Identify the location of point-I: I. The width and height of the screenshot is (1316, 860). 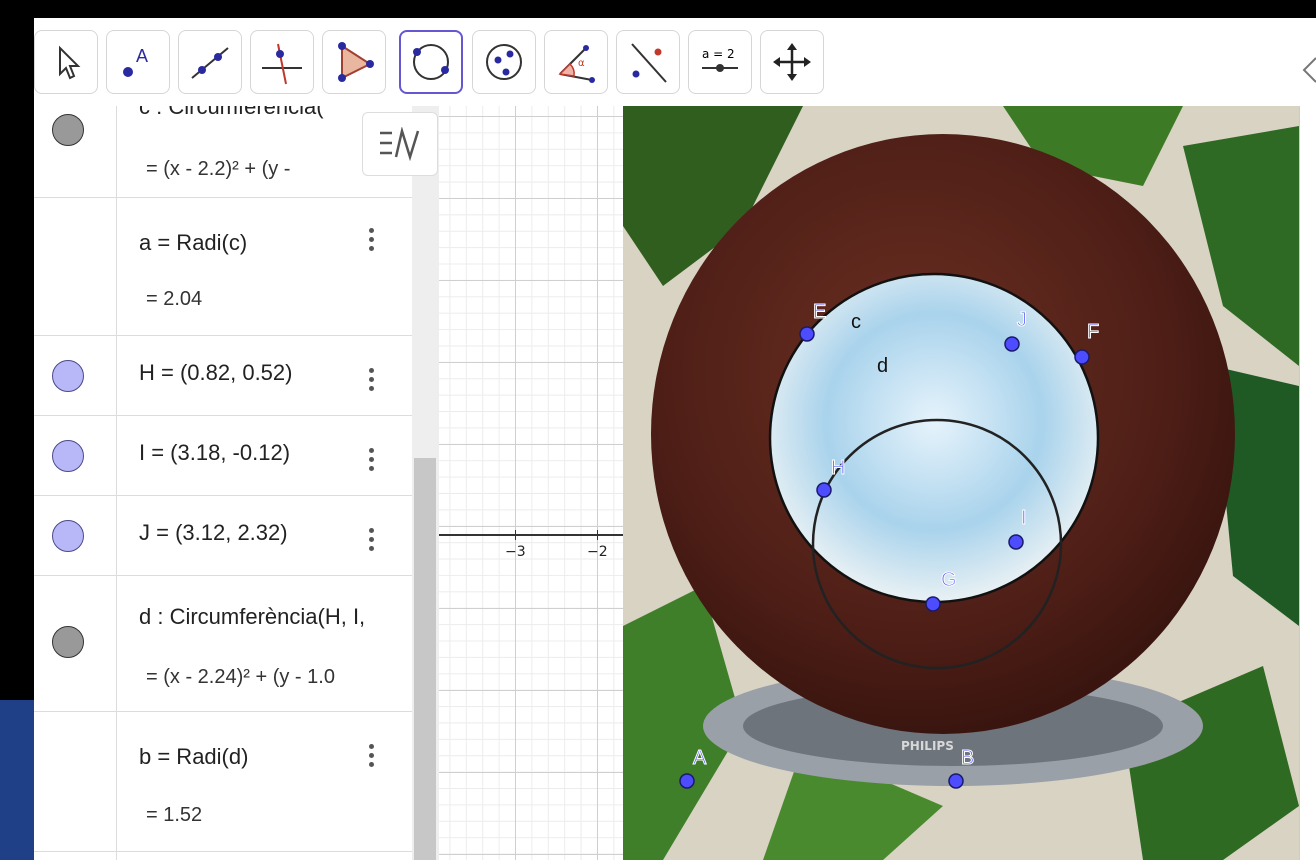
(1017, 528).